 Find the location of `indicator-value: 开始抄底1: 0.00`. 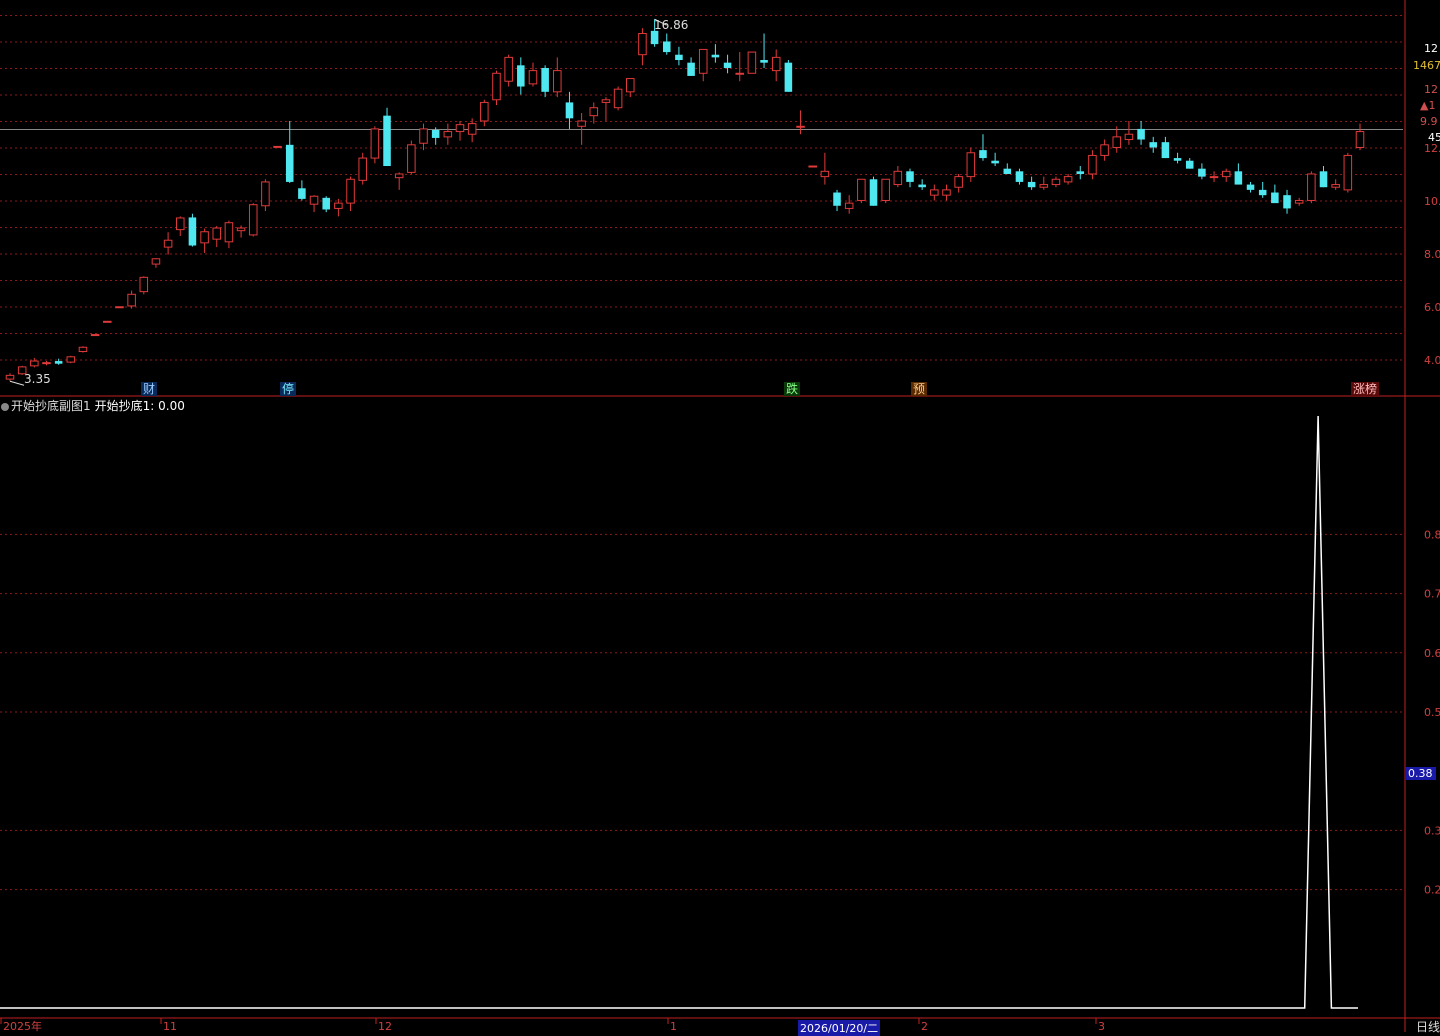

indicator-value: 开始抄底1: 0.00 is located at coordinates (139, 406).